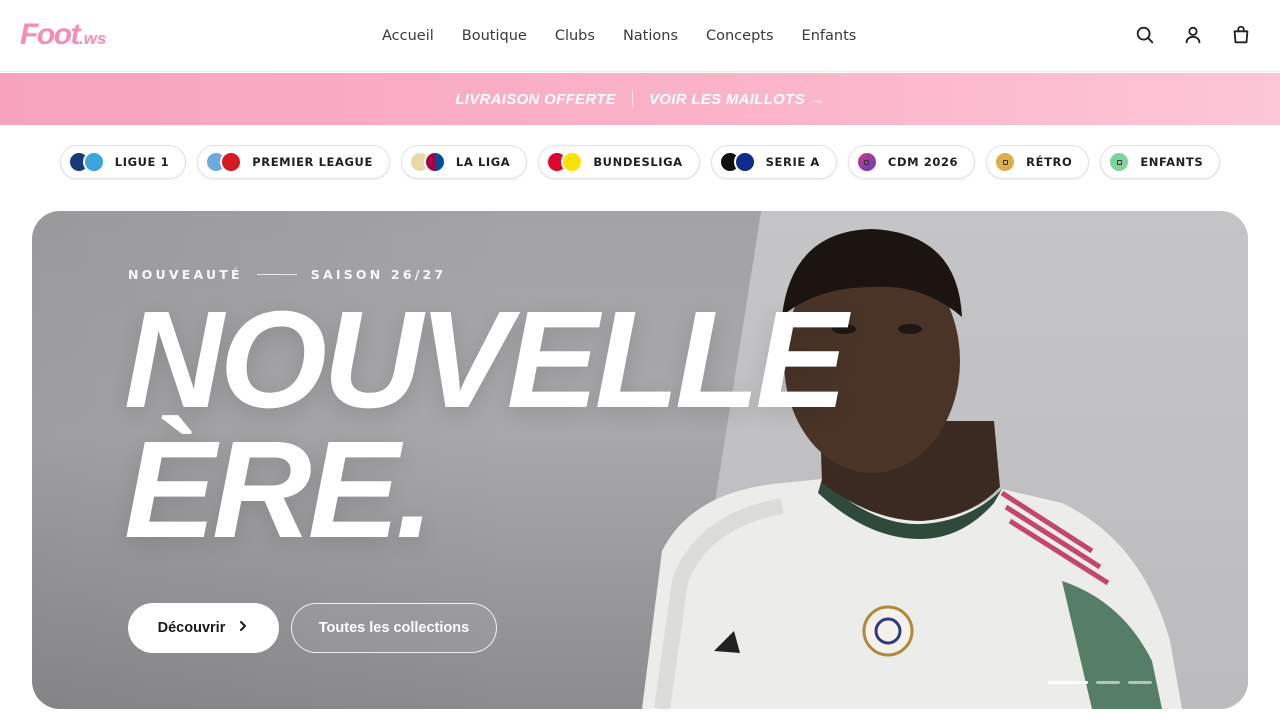  I want to click on hero-eyebrow: NOUVEAUTÉ SAISON 26/27, so click(287, 274).